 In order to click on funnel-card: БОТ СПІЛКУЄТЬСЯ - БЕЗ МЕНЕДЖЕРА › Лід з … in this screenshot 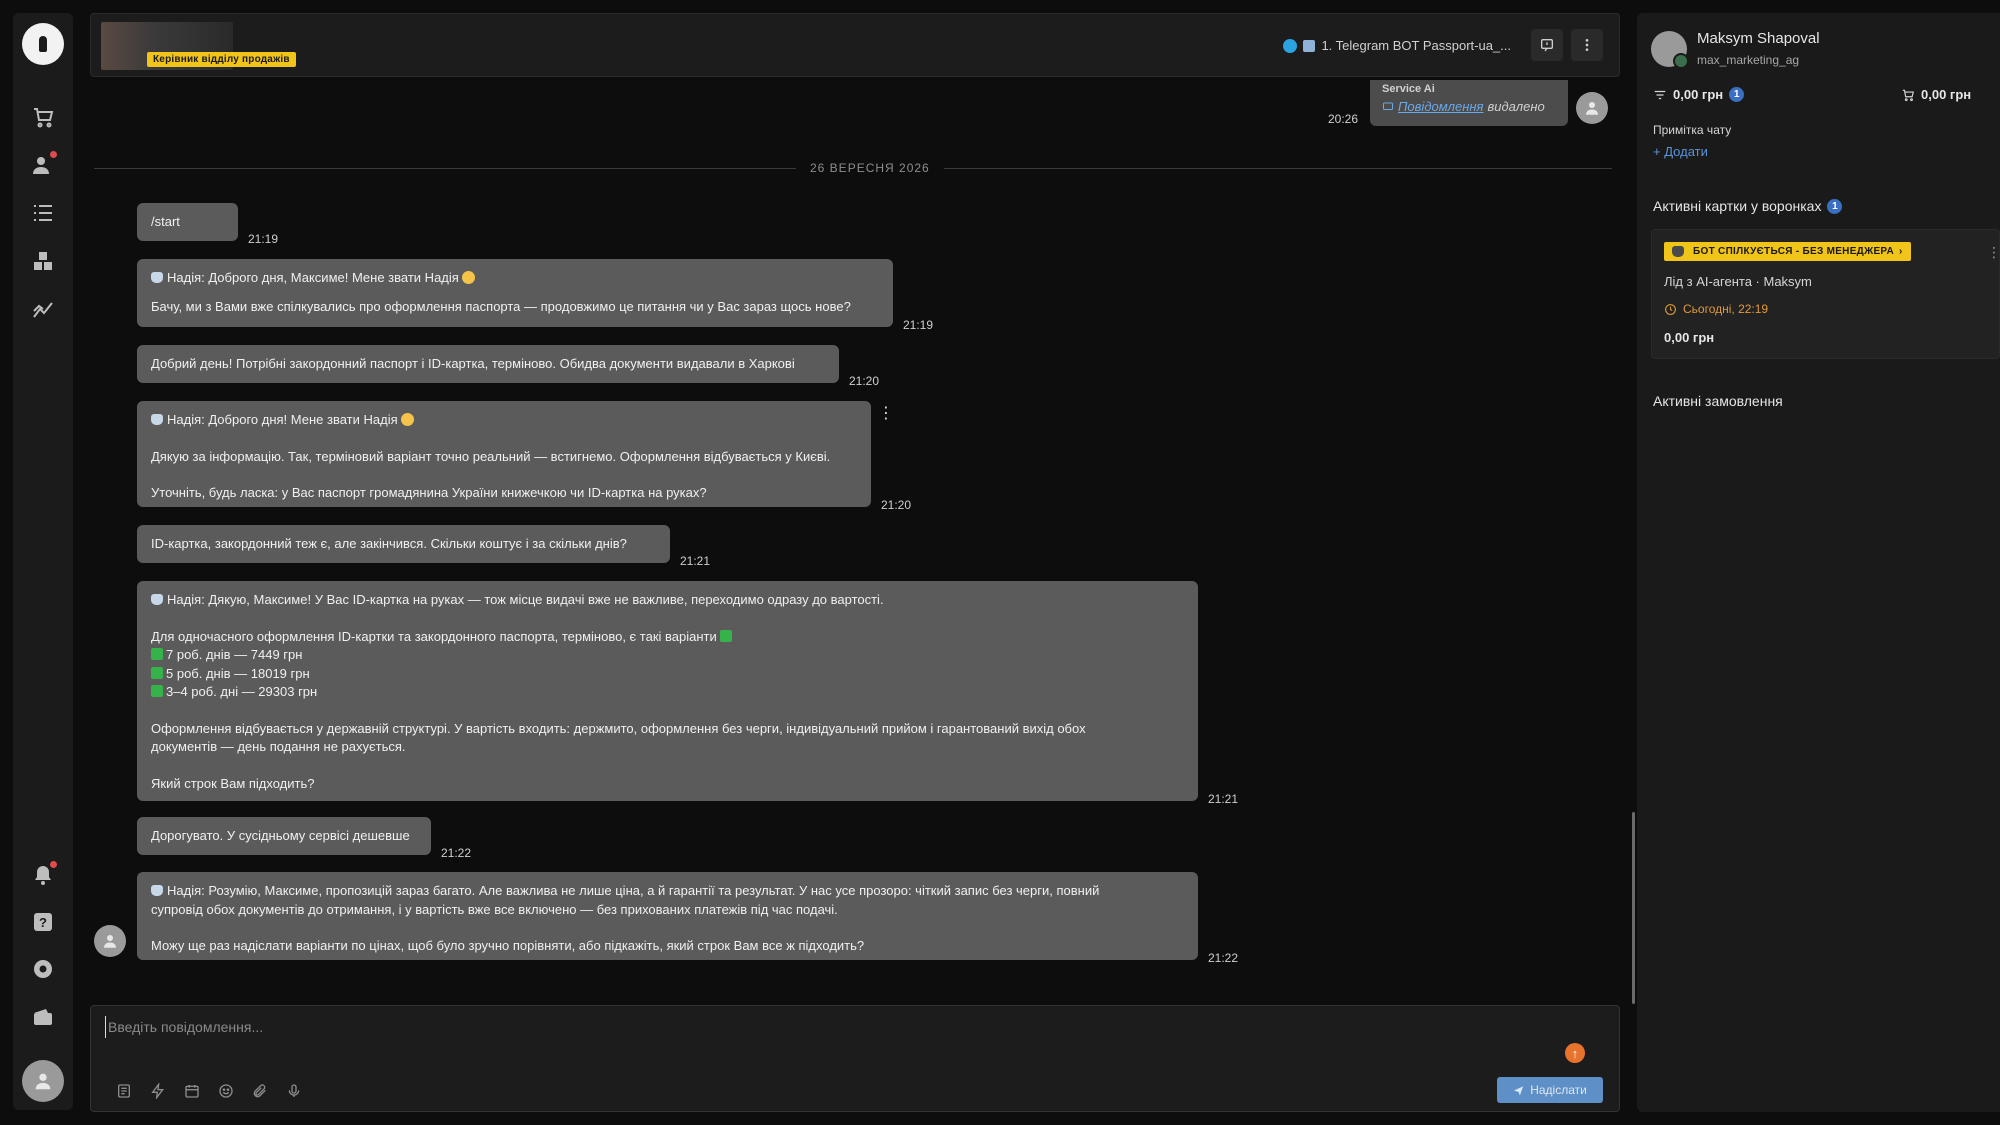, I will do `click(1825, 294)`.